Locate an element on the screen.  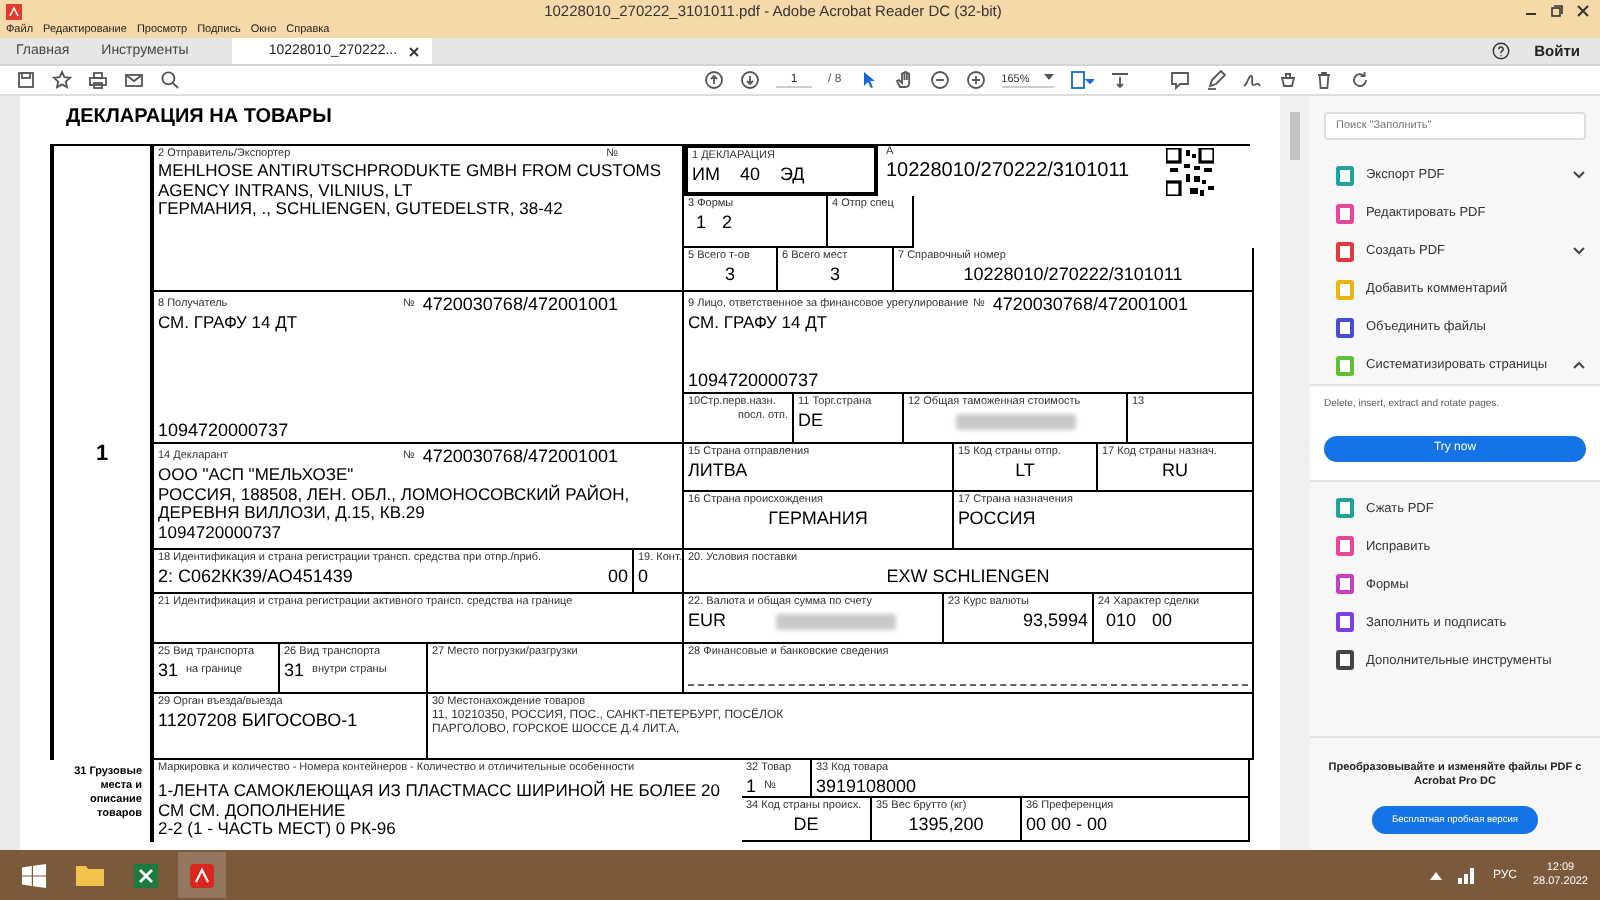
field-value: 2-2 (1 - ЧАСТЬ МЕСТ) 0 РК-96 is located at coordinates (278, 829).